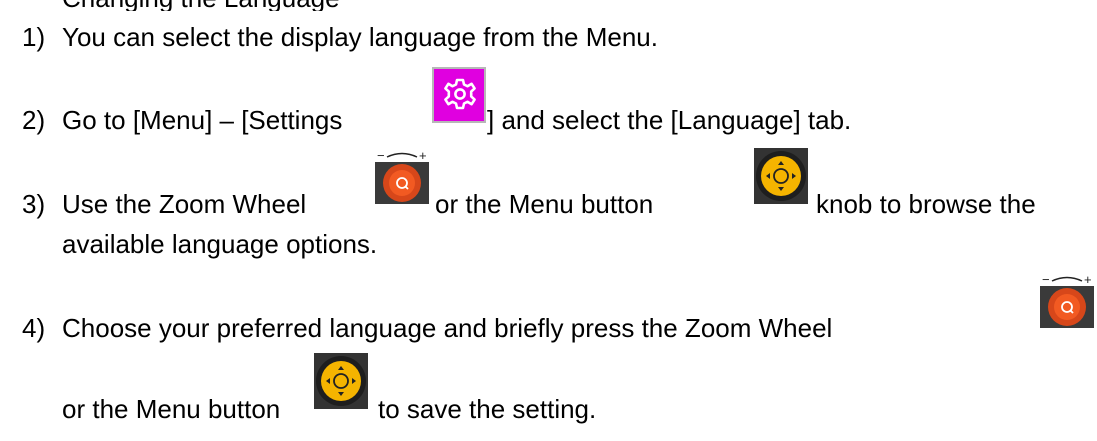 This screenshot has width=1097, height=441. I want to click on step-3-text-line2: available language options., so click(220, 244).